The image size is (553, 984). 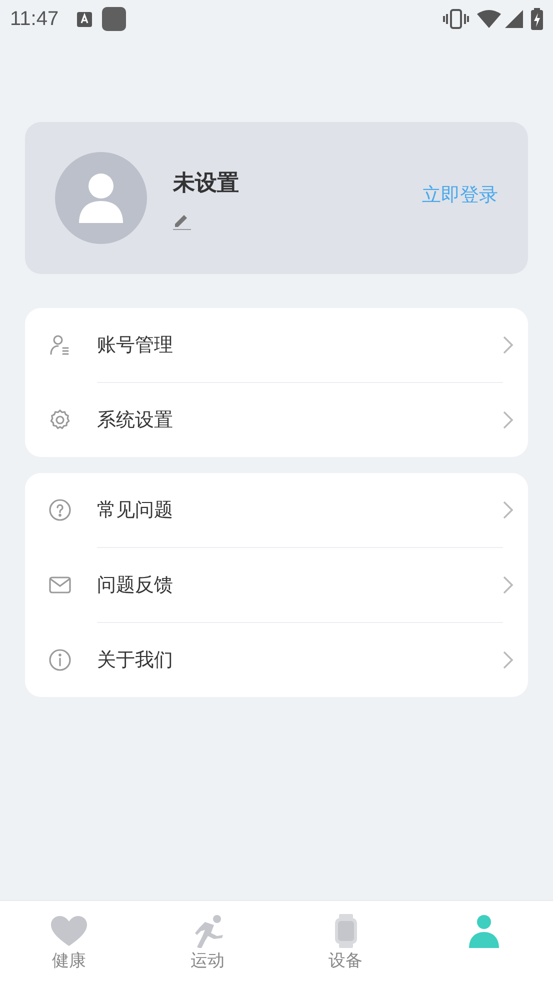 I want to click on clock: 11:47, so click(x=34, y=19).